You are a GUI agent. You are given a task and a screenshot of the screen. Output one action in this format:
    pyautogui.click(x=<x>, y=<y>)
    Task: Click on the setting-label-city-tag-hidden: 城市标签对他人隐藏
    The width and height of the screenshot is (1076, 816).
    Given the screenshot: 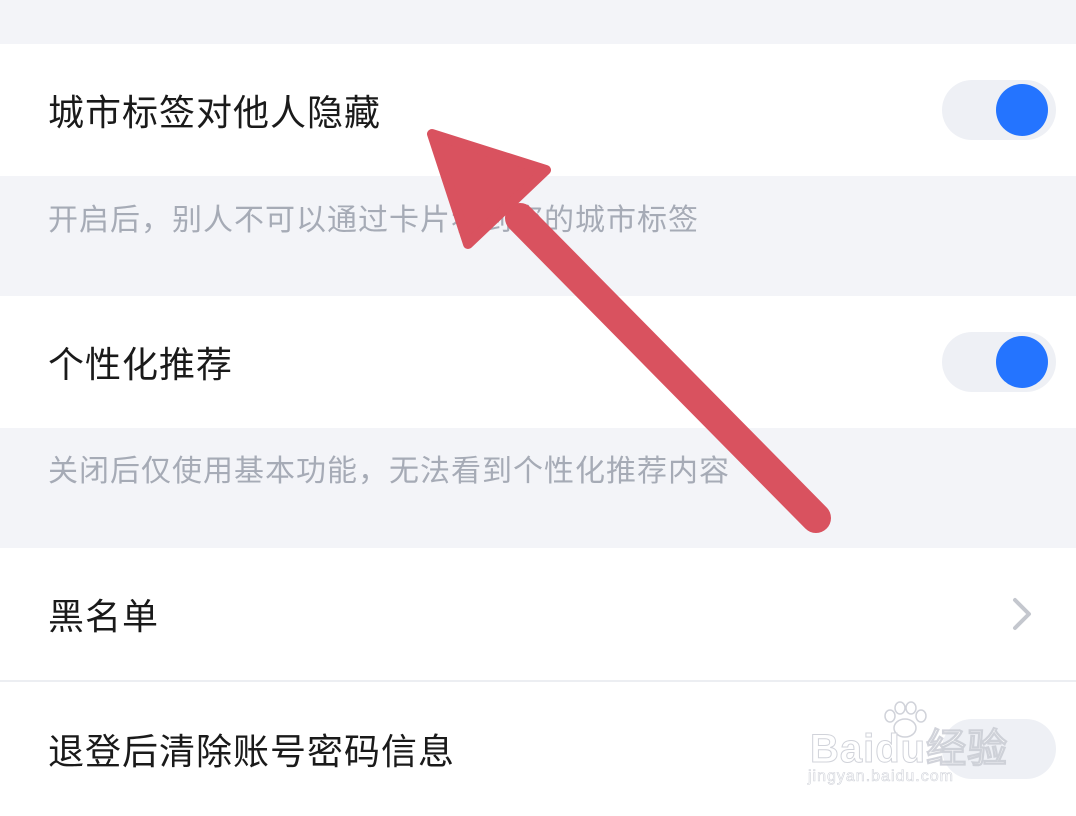 What is the action you would take?
    pyautogui.click(x=215, y=113)
    